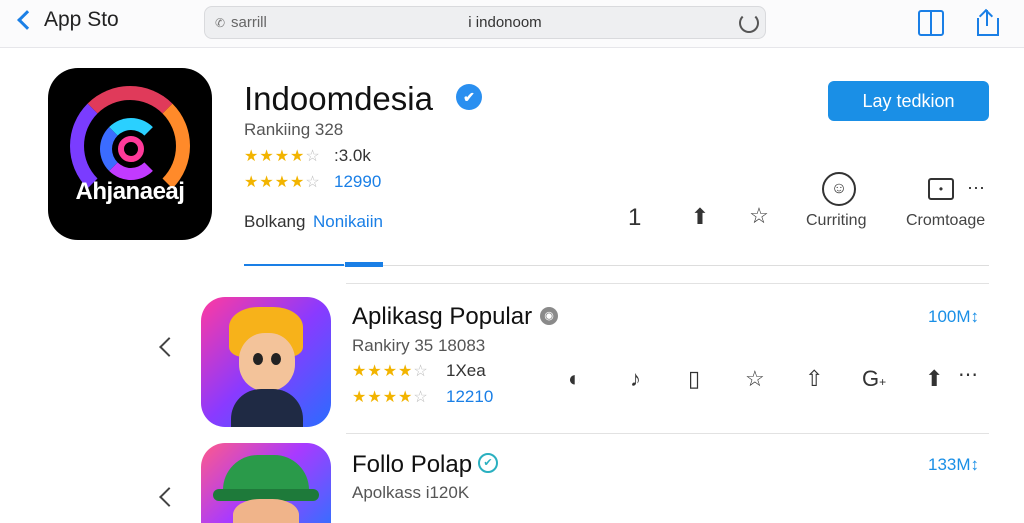 The height and width of the screenshot is (523, 1024). What do you see at coordinates (988, 22) in the screenshot?
I see `share-icon` at bounding box center [988, 22].